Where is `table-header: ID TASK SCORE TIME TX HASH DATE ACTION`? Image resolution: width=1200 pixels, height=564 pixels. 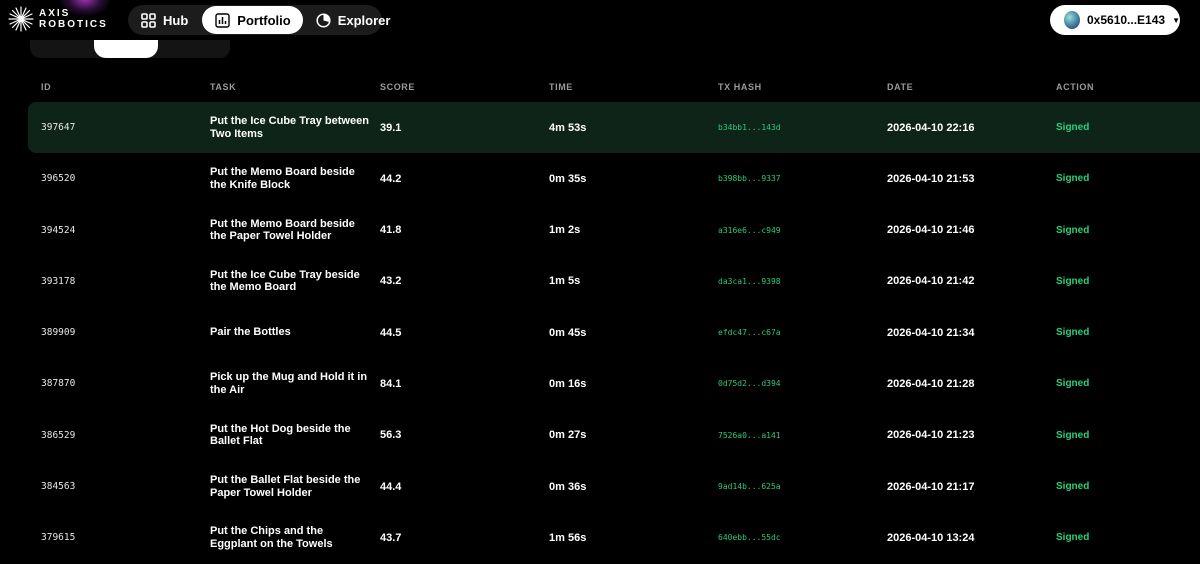
table-header: ID TASK SCORE TIME TX HASH DATE ACTION is located at coordinates (600, 88).